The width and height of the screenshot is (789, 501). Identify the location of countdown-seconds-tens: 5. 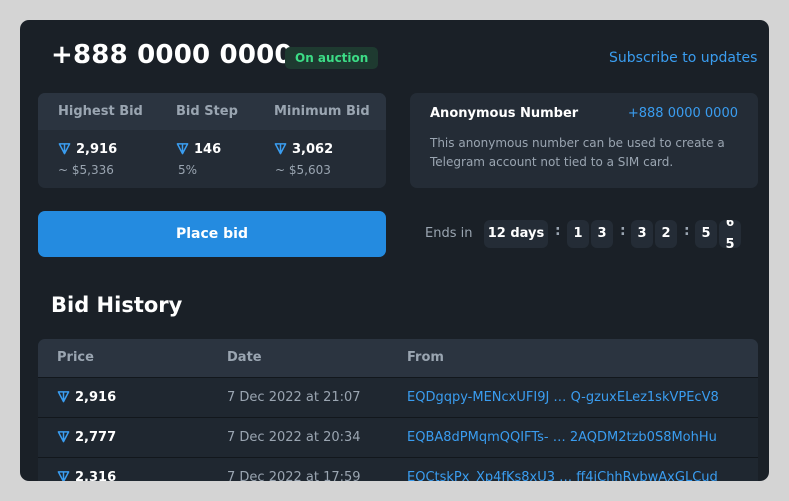
(706, 234).